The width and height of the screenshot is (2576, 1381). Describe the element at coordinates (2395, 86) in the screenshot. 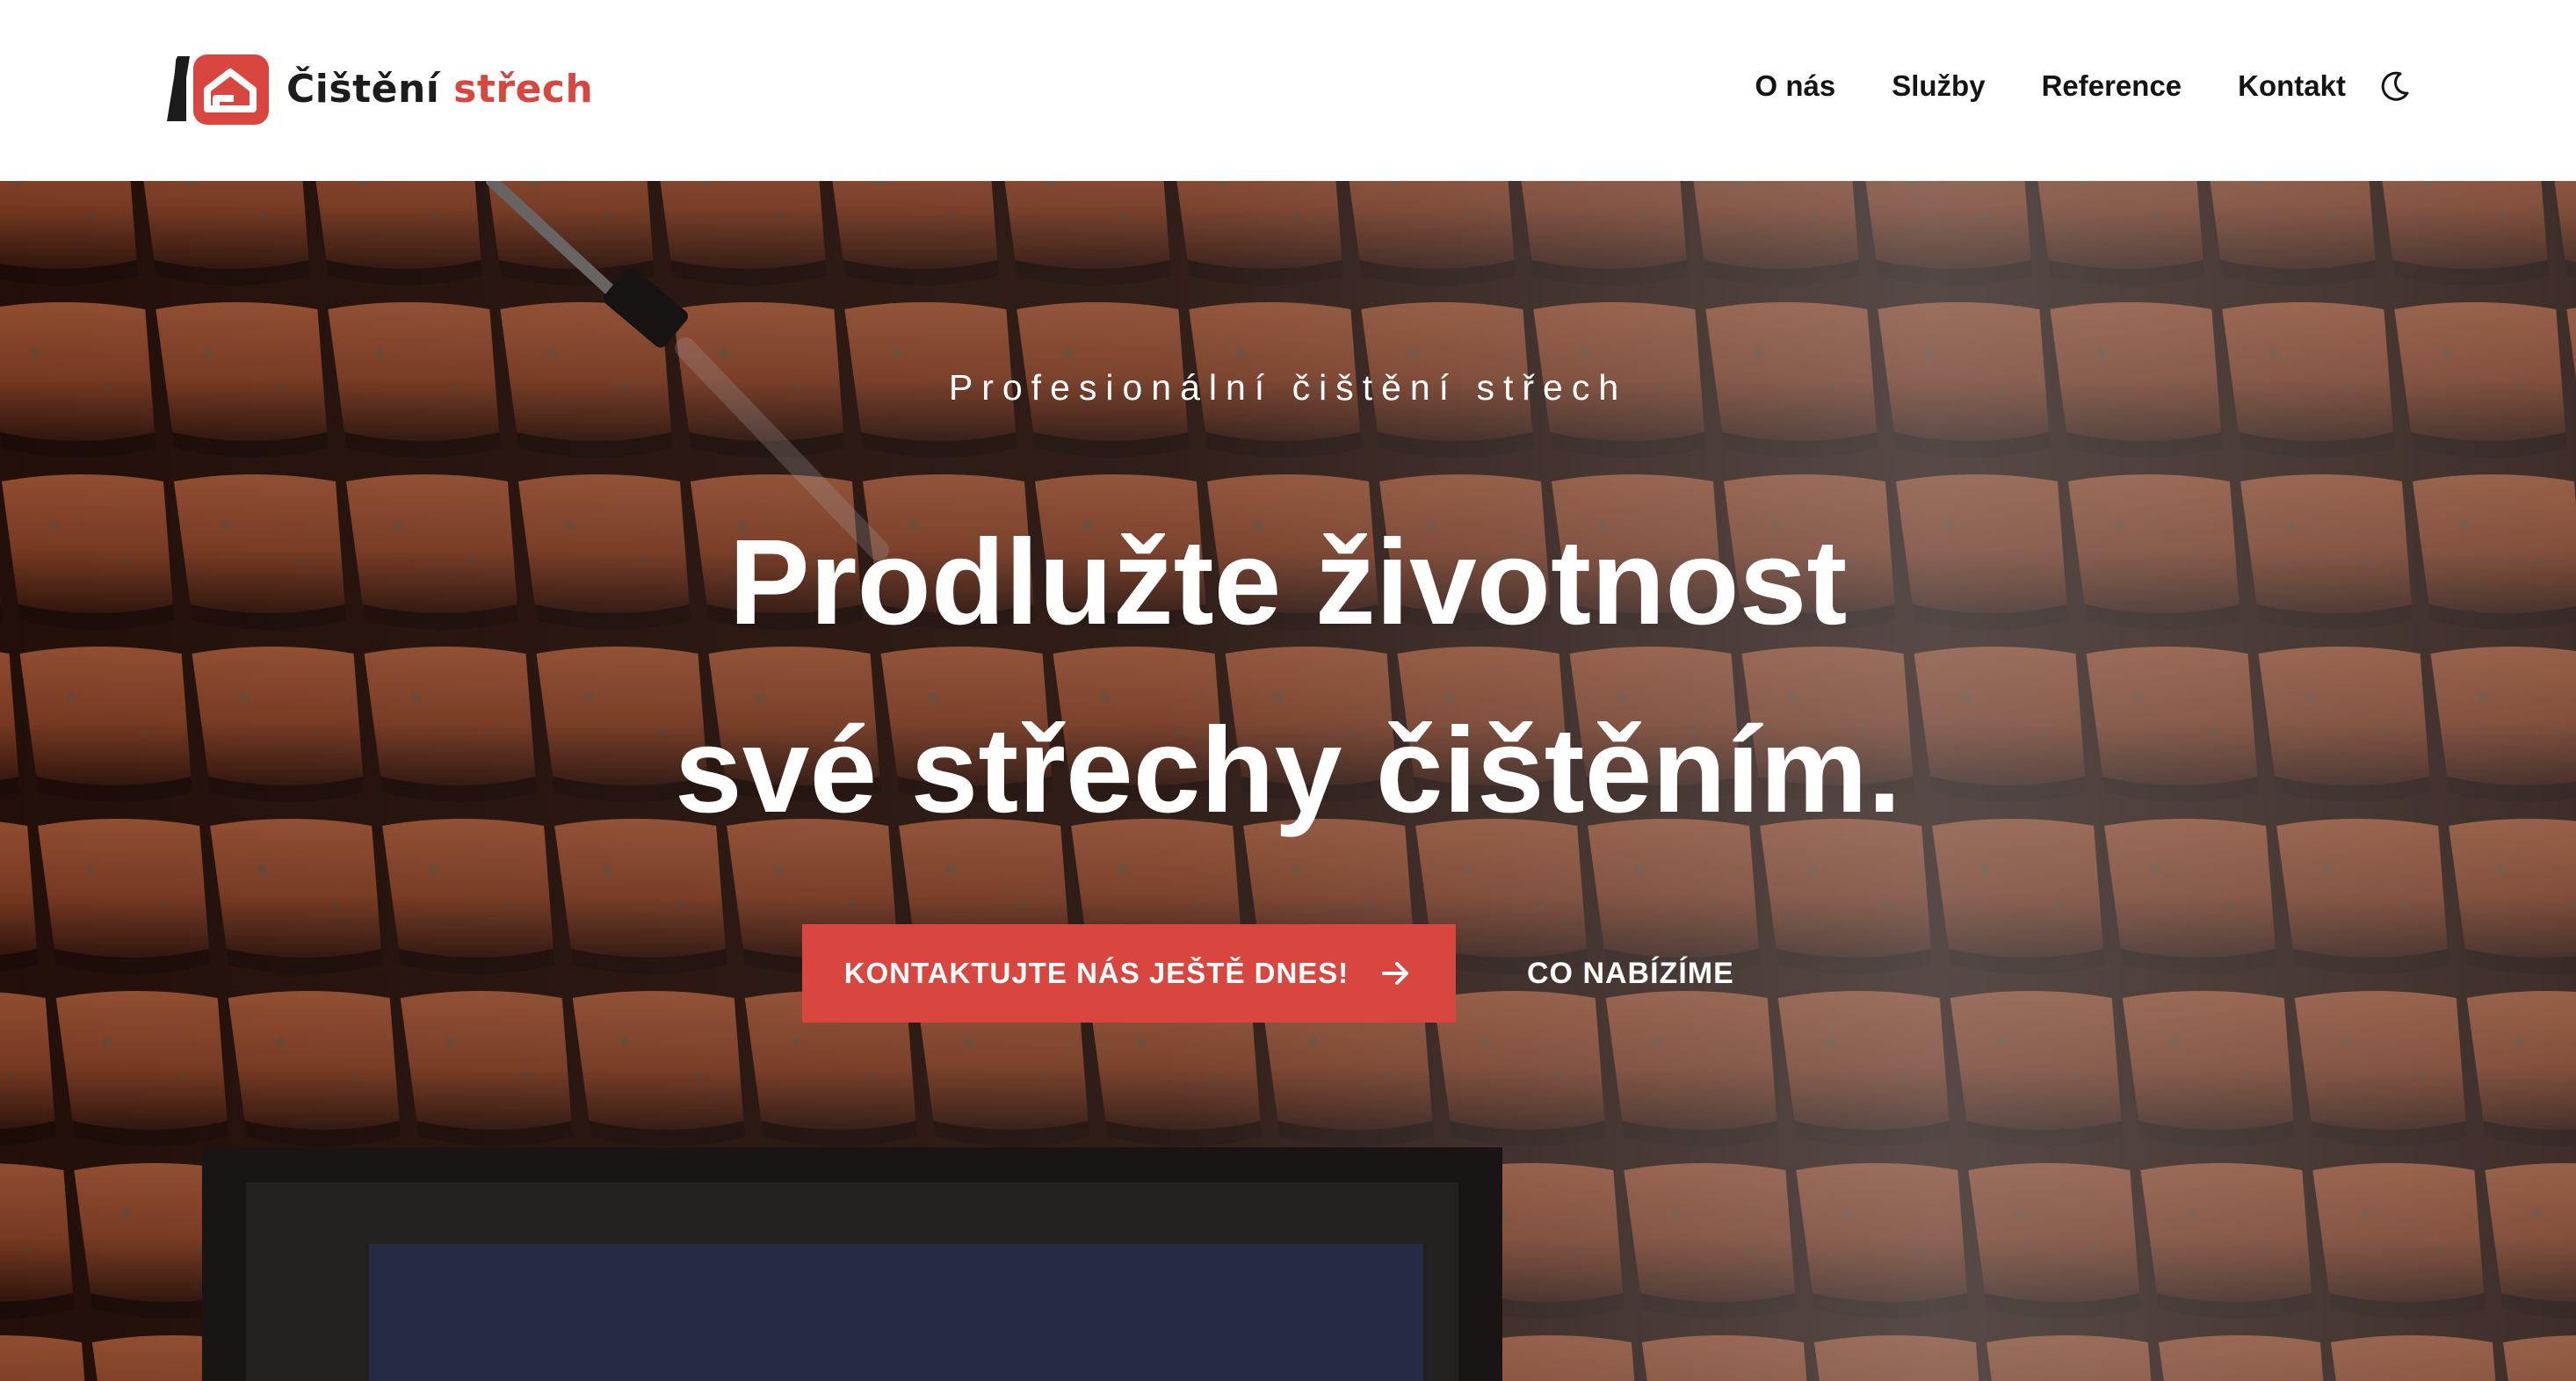

I see `moon-icon` at that location.